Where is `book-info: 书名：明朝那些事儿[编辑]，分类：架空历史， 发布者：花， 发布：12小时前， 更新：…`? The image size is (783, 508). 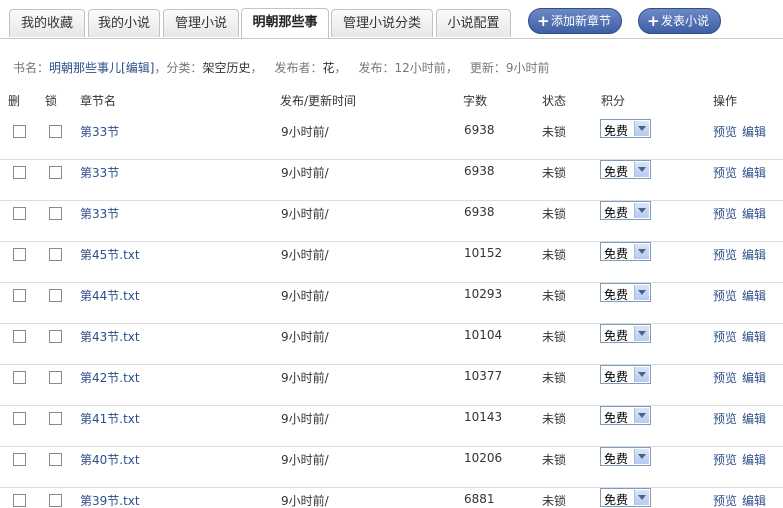 book-info: 书名：明朝那些事儿[编辑]，分类：架空历史， 发布者：花， 发布：12小时前， 更新：… is located at coordinates (281, 67).